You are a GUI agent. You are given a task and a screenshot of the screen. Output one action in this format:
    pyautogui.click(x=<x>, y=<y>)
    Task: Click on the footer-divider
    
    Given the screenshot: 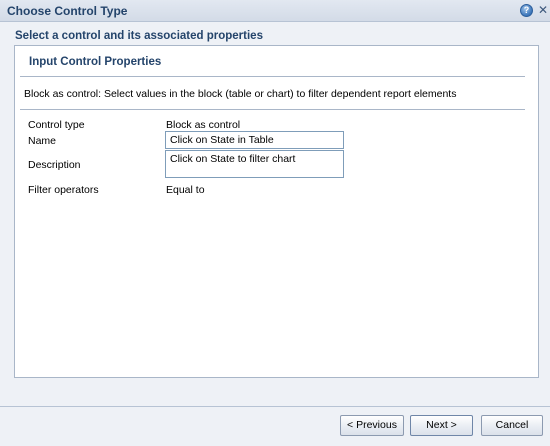 What is the action you would take?
    pyautogui.click(x=275, y=406)
    